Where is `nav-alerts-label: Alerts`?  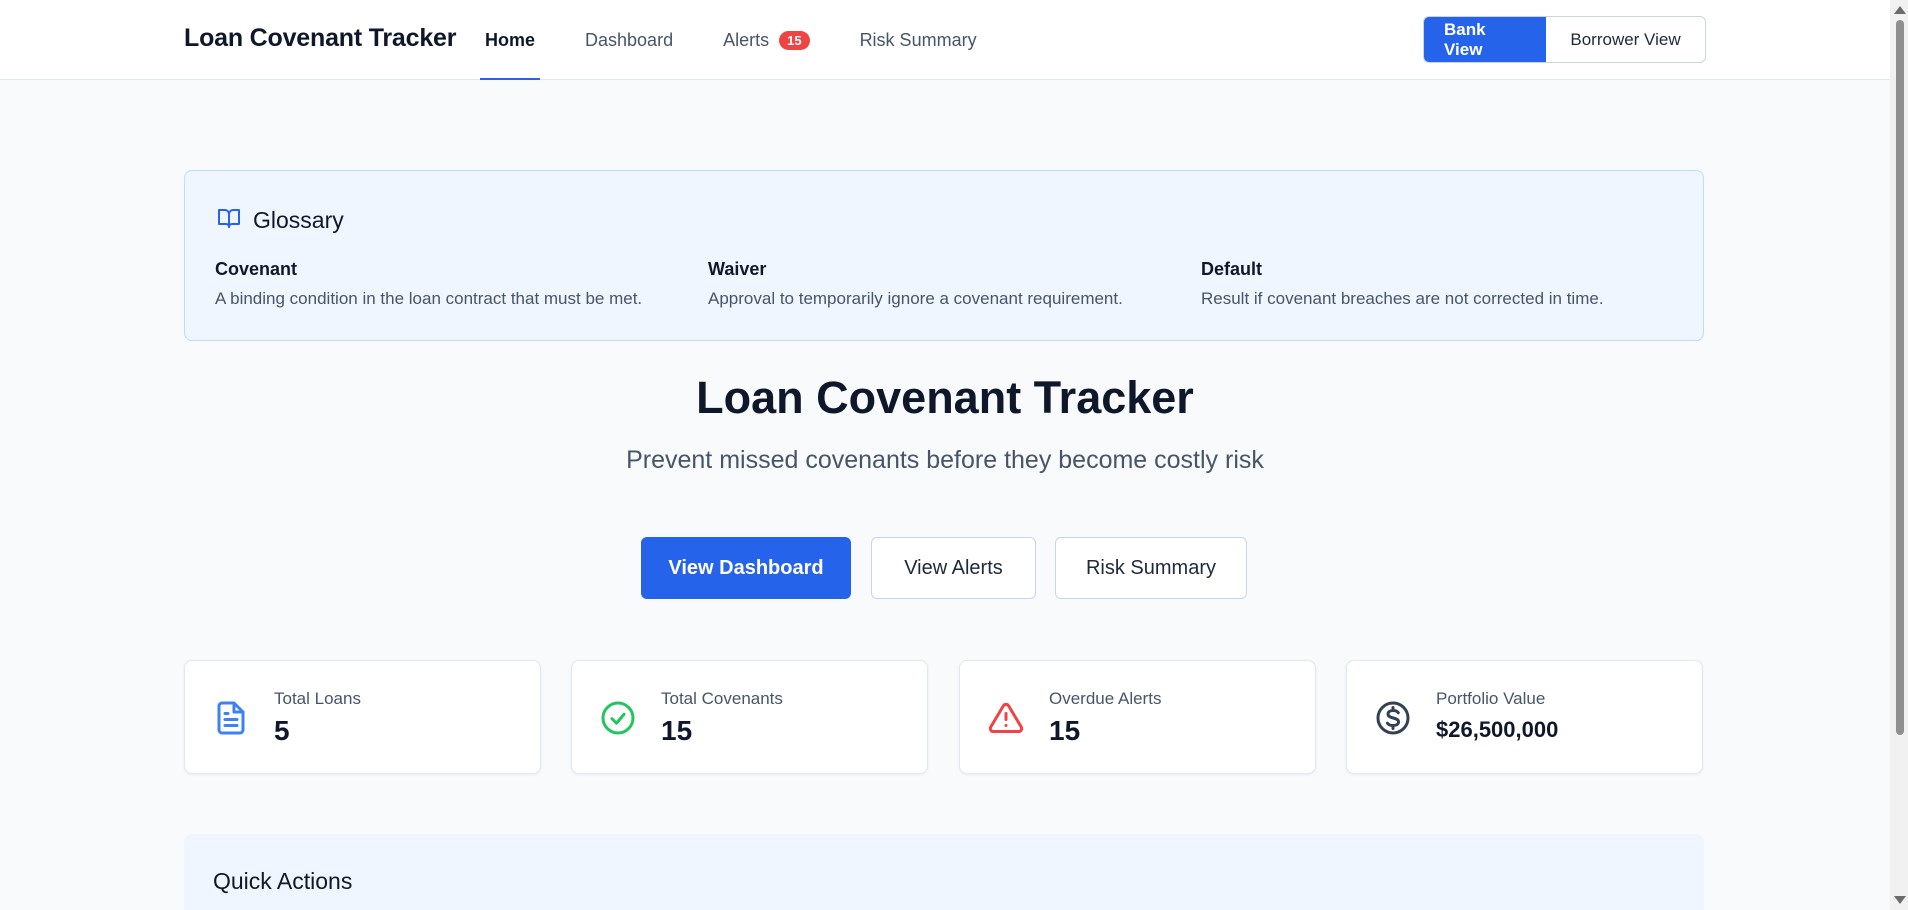
nav-alerts-label: Alerts is located at coordinates (746, 39).